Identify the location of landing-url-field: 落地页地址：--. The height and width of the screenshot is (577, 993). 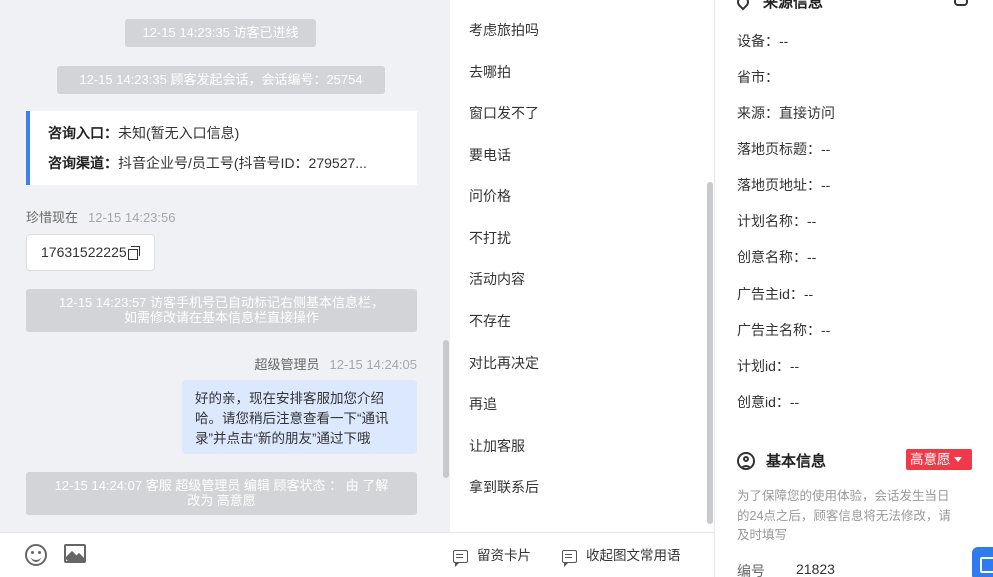
(784, 185).